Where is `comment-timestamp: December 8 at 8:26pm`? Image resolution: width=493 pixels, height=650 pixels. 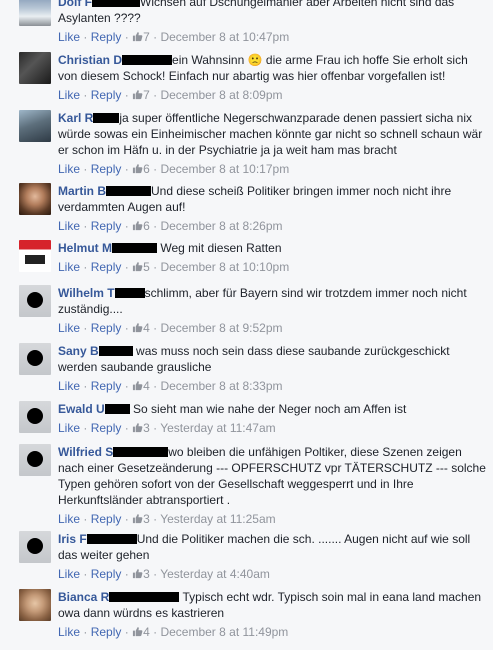 comment-timestamp: December 8 at 8:26pm is located at coordinates (221, 226).